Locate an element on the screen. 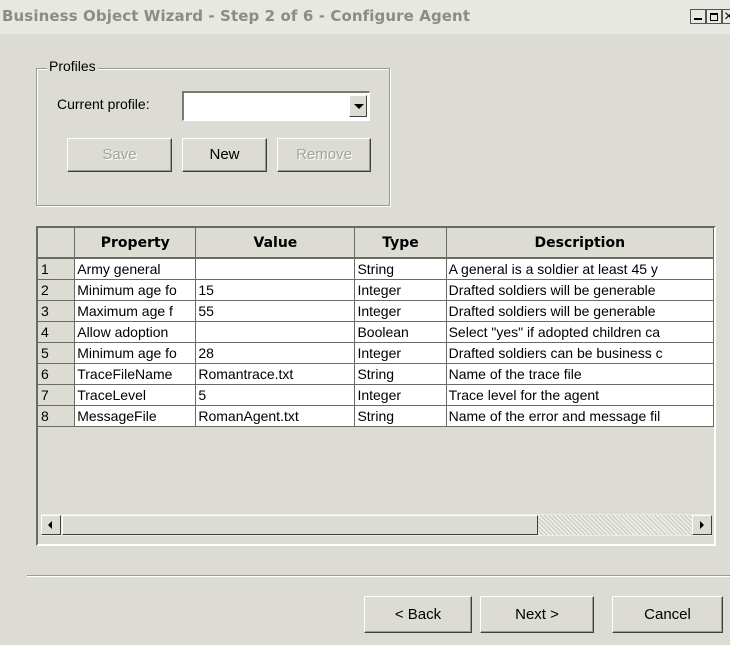 This screenshot has width=730, height=645. property-cell: TraceFileName is located at coordinates (135, 374).